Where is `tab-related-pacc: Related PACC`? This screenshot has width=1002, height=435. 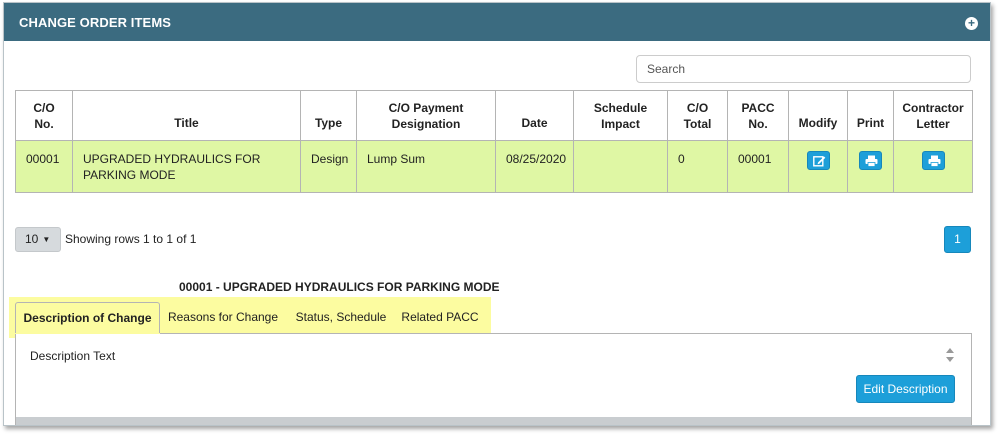
tab-related-pacc: Related PACC is located at coordinates (440, 317).